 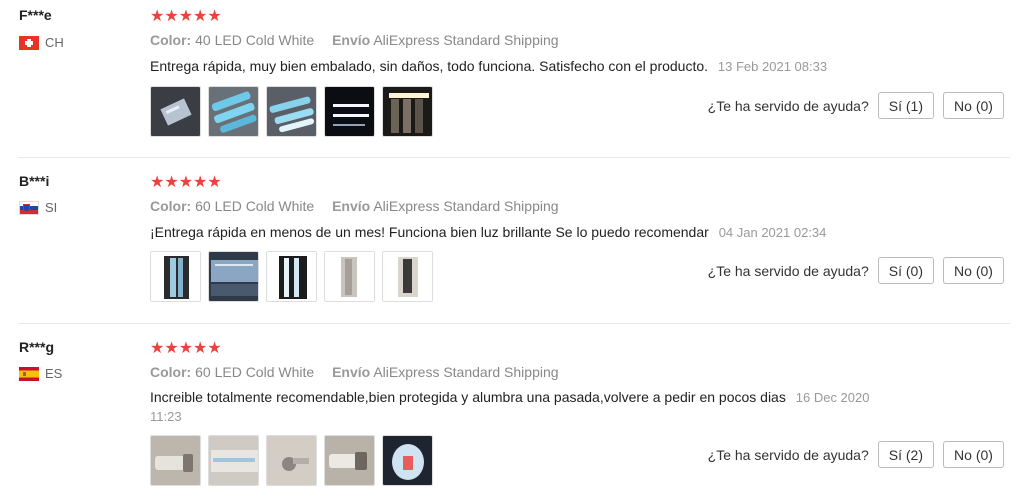 What do you see at coordinates (772, 66) in the screenshot?
I see `review-date: 13 Feb 2021 08:33` at bounding box center [772, 66].